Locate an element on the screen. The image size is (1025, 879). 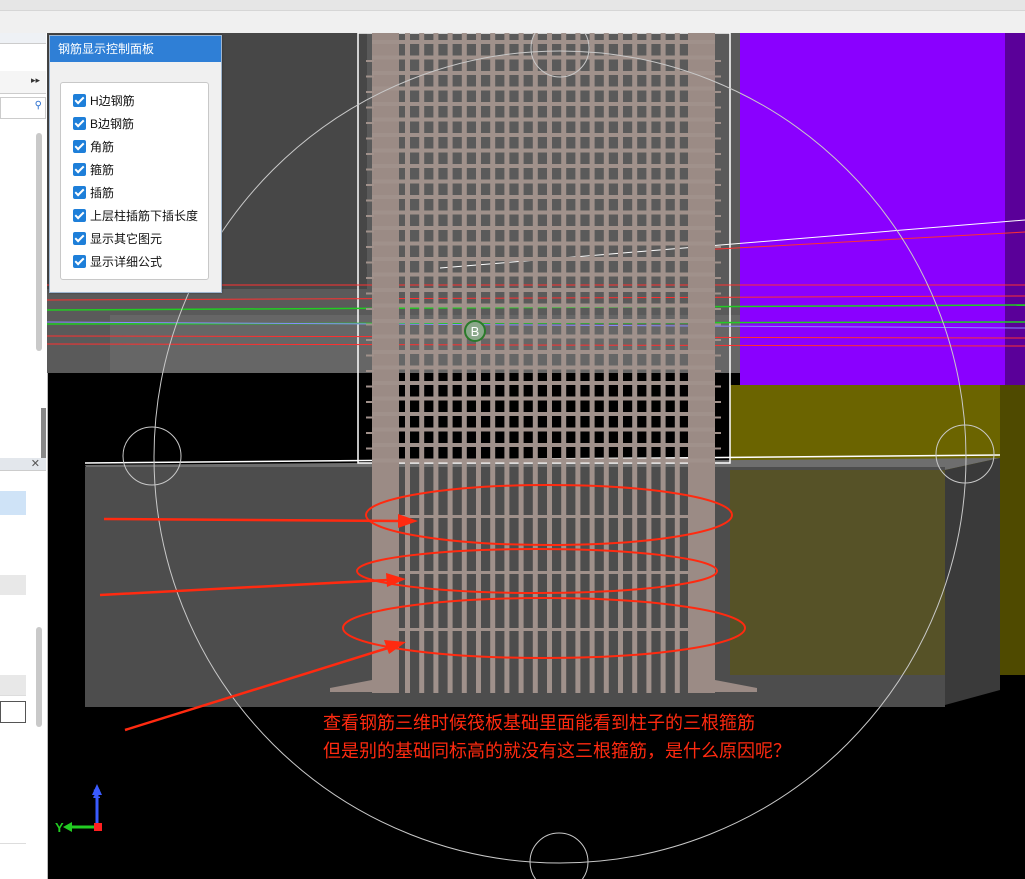
z-axis-label: Z is located at coordinates (96, 794).